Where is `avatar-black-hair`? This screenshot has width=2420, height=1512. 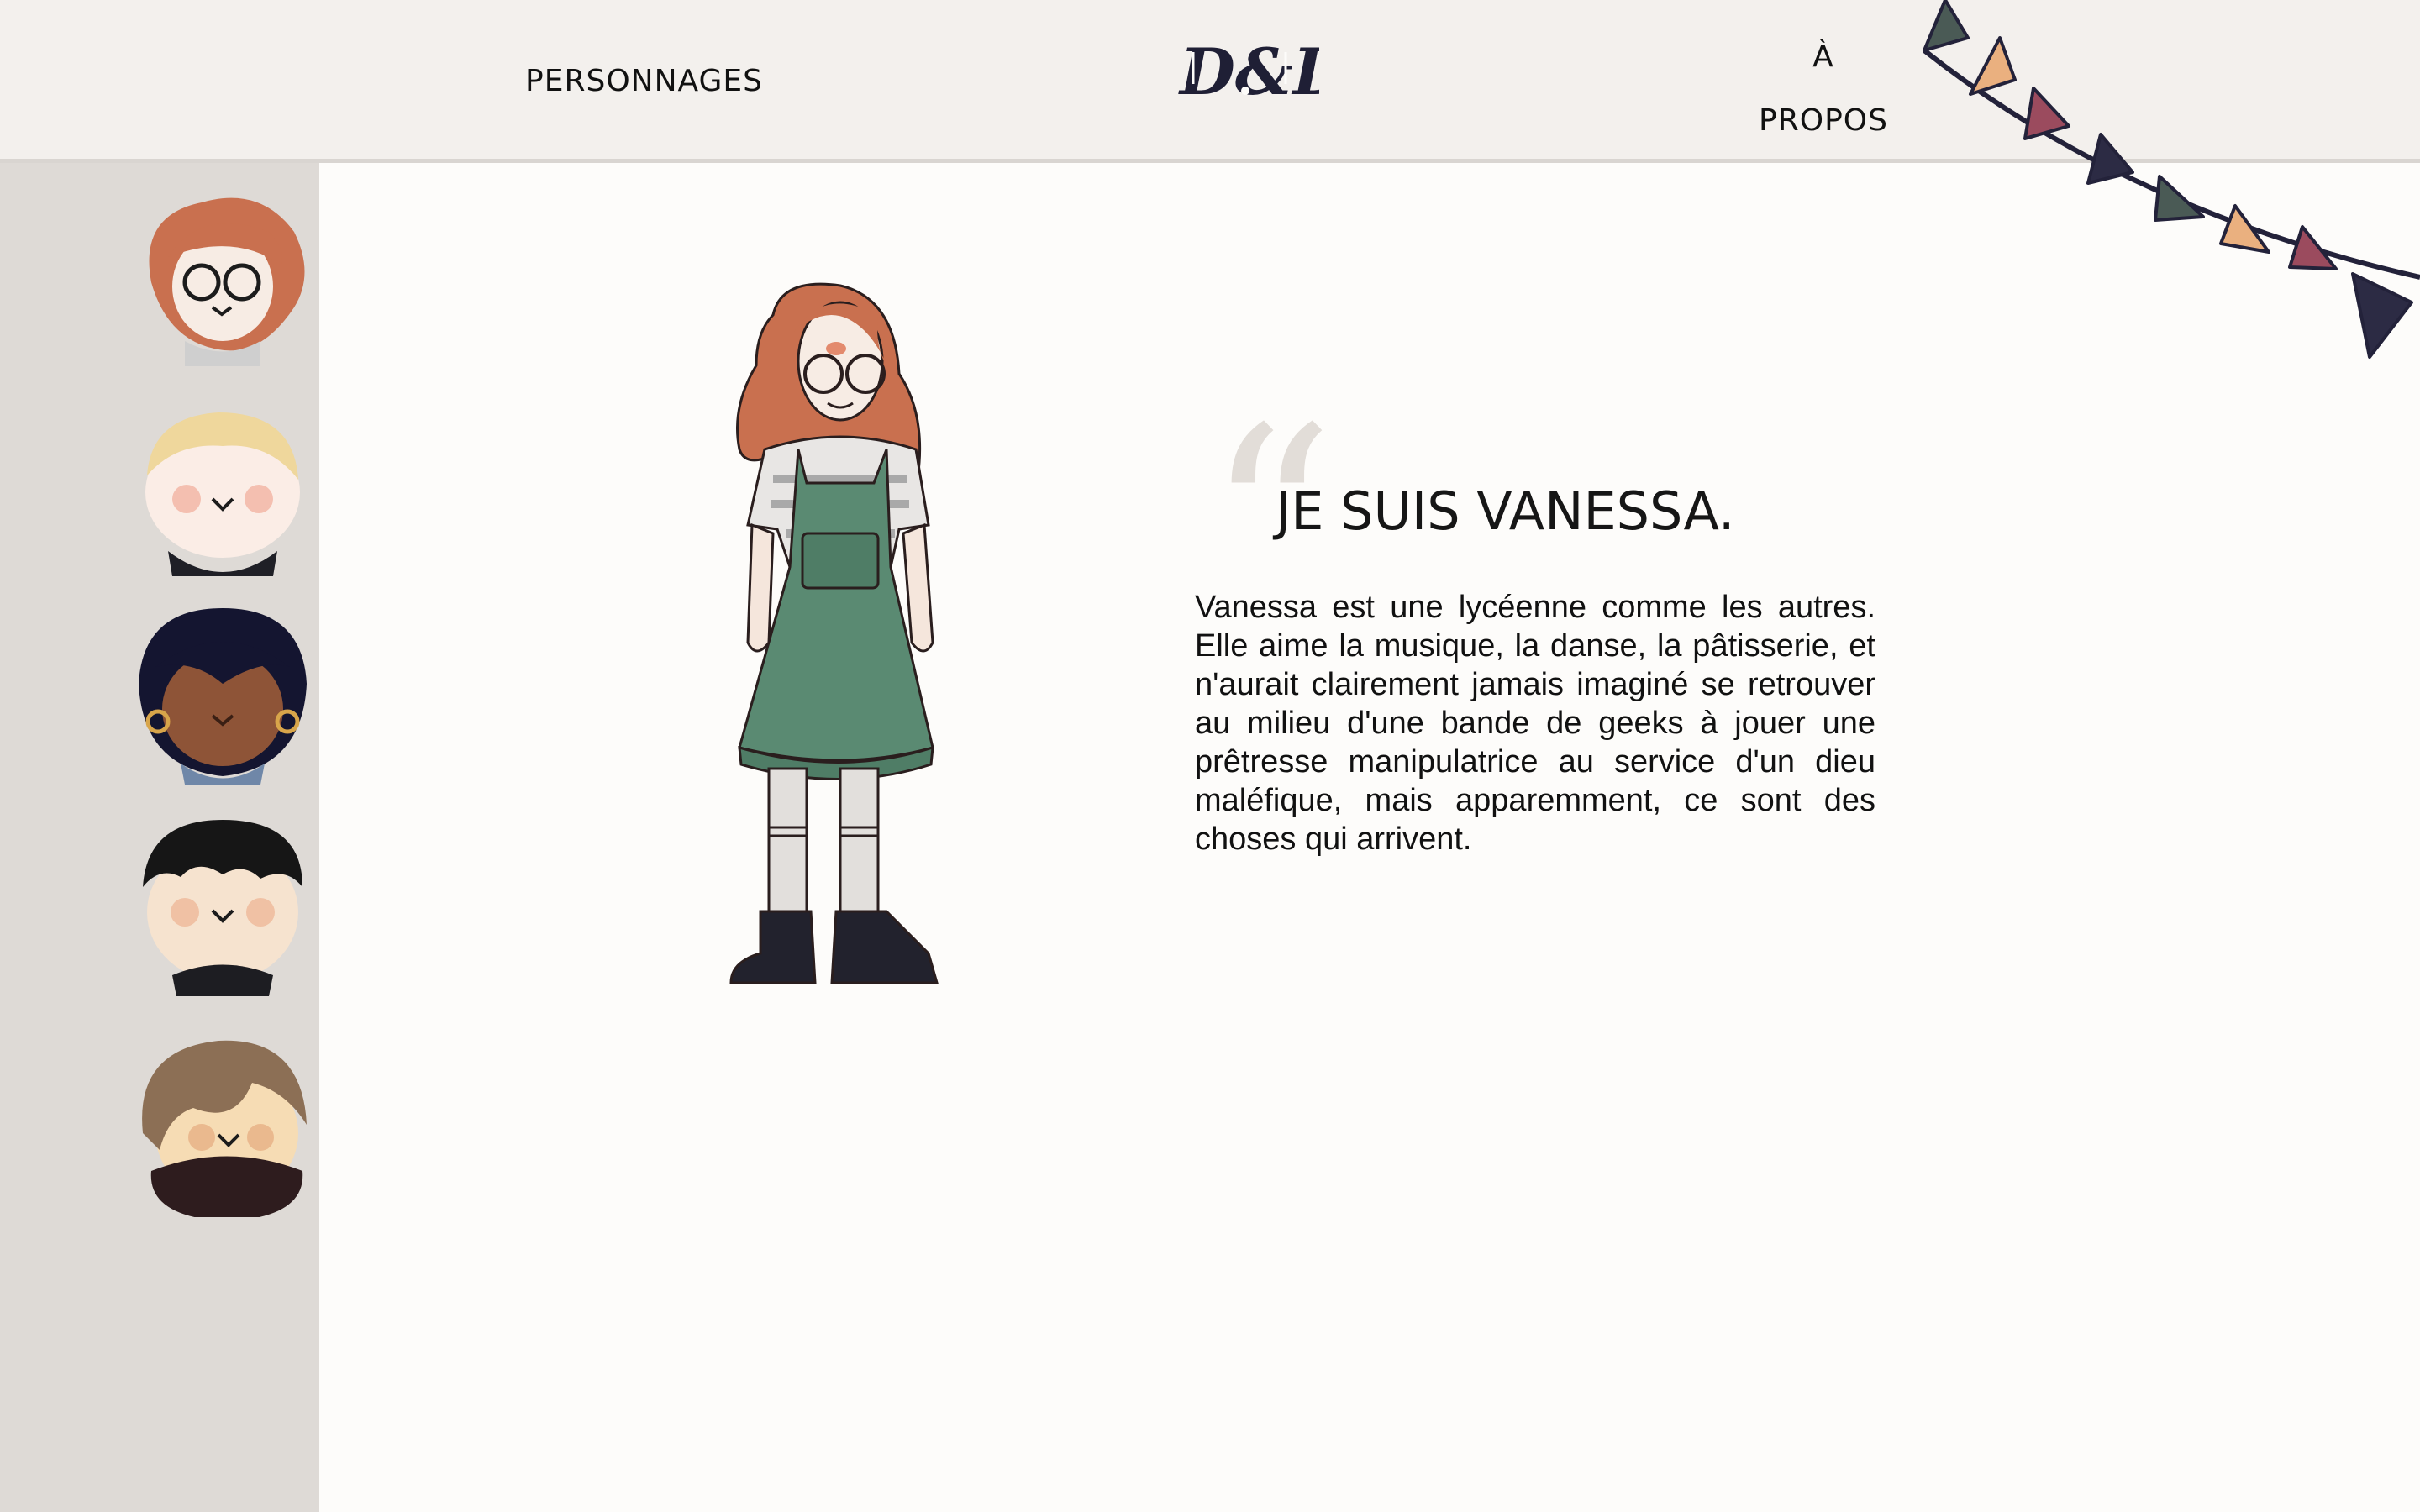
avatar-black-hair is located at coordinates (223, 903).